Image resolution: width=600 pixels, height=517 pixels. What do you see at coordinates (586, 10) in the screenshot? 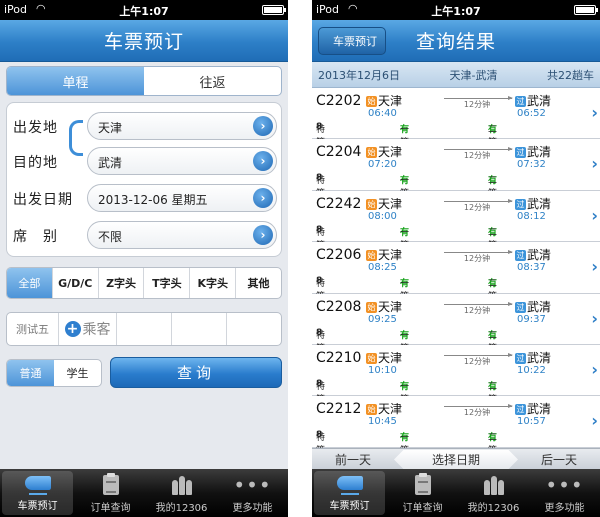
I see `battery-icon` at bounding box center [586, 10].